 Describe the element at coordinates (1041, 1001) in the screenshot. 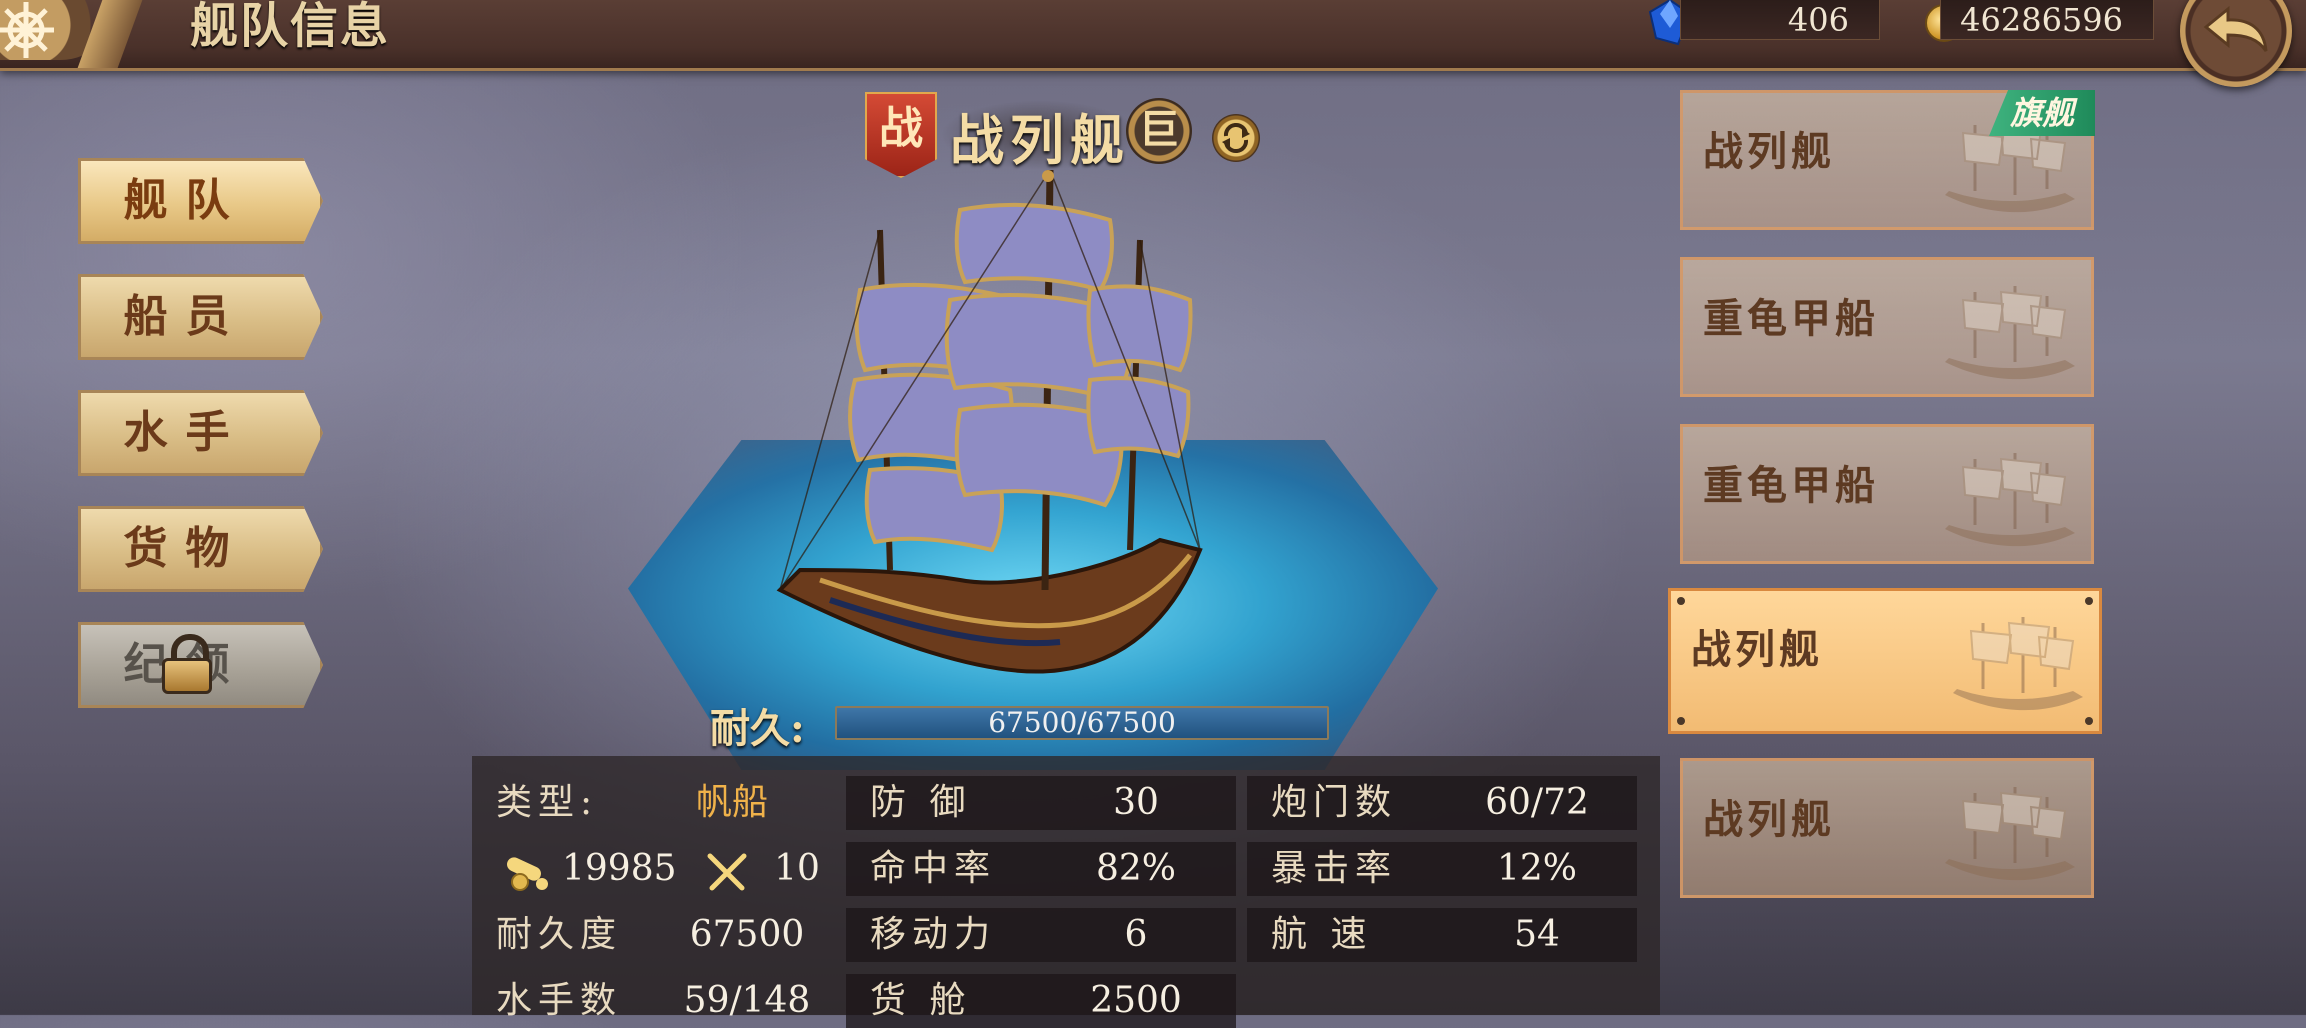

I see `stat-cargo: 货 舱 2500` at that location.